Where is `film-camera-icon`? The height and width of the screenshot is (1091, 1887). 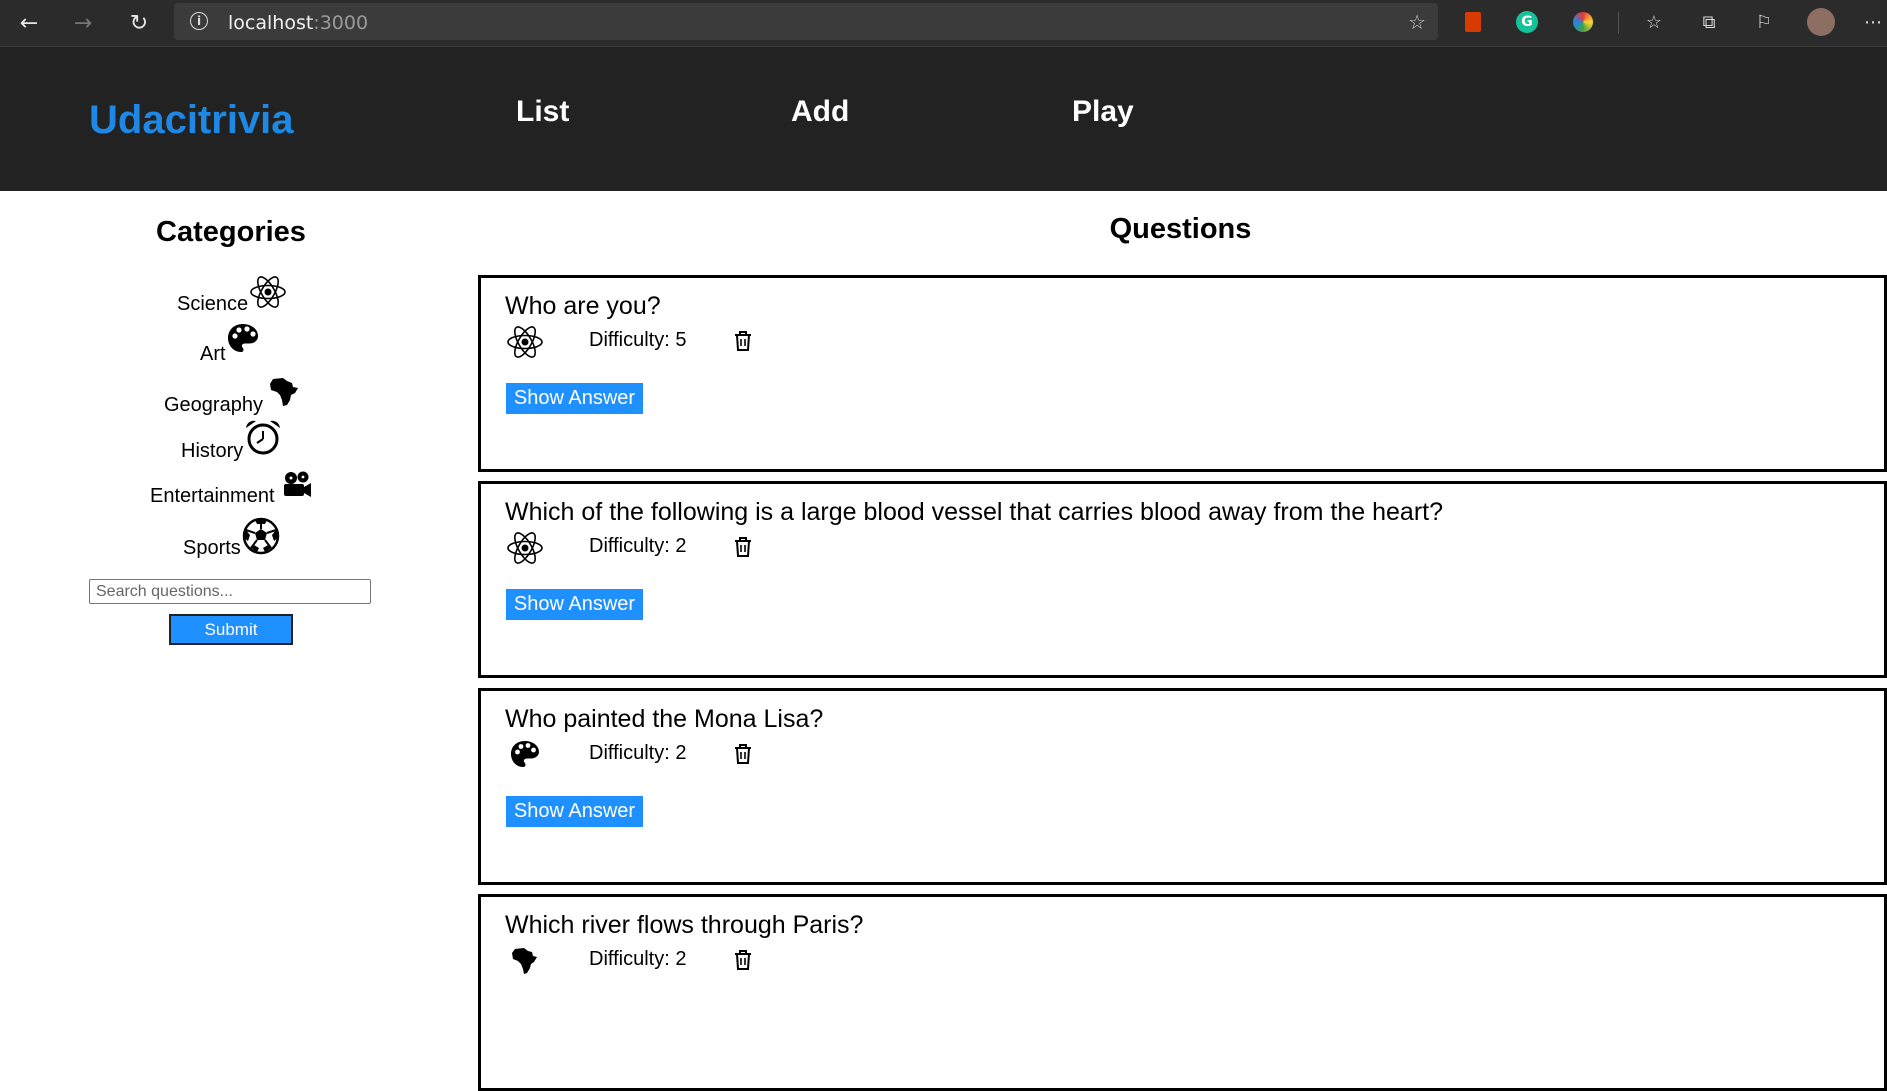 film-camera-icon is located at coordinates (297, 484).